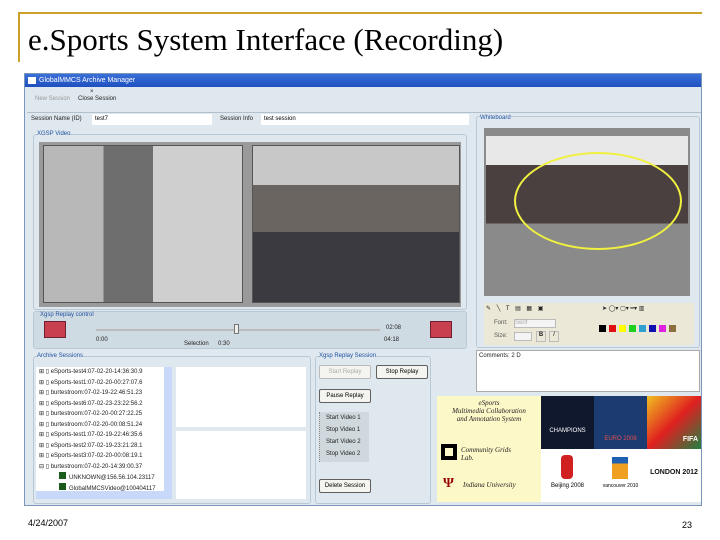 The width and height of the screenshot is (720, 540). I want to click on session-info-input: test session, so click(365, 119).